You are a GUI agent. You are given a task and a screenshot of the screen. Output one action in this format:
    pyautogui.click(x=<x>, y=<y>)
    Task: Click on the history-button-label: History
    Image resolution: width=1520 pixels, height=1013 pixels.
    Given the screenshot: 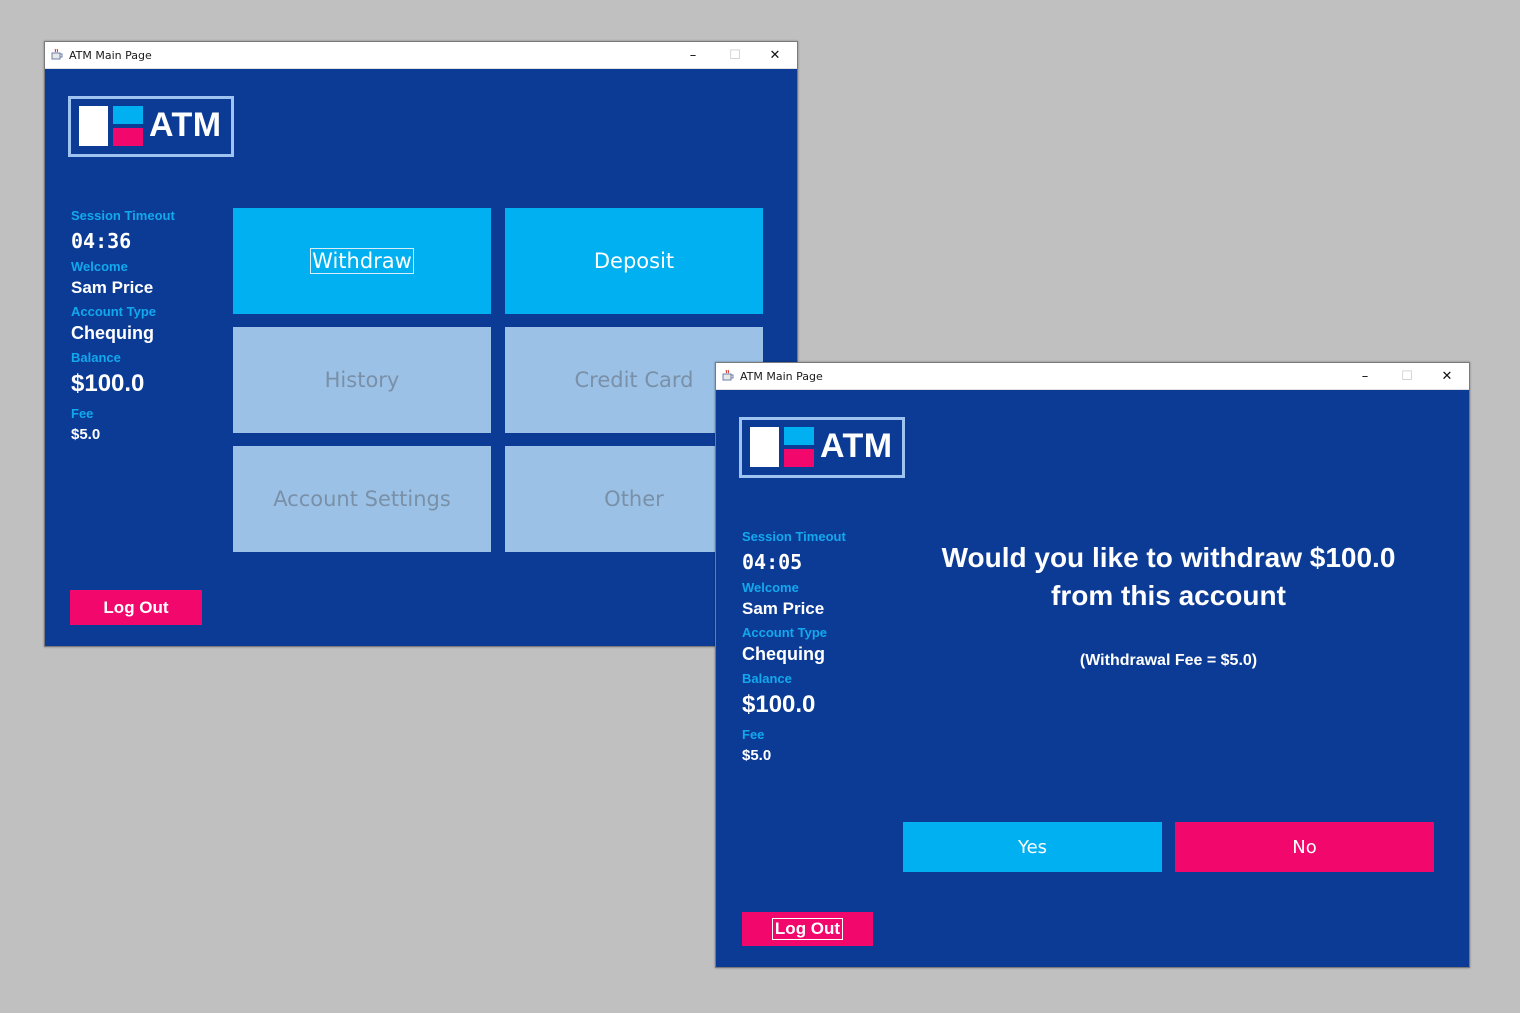 What is the action you would take?
    pyautogui.click(x=362, y=380)
    